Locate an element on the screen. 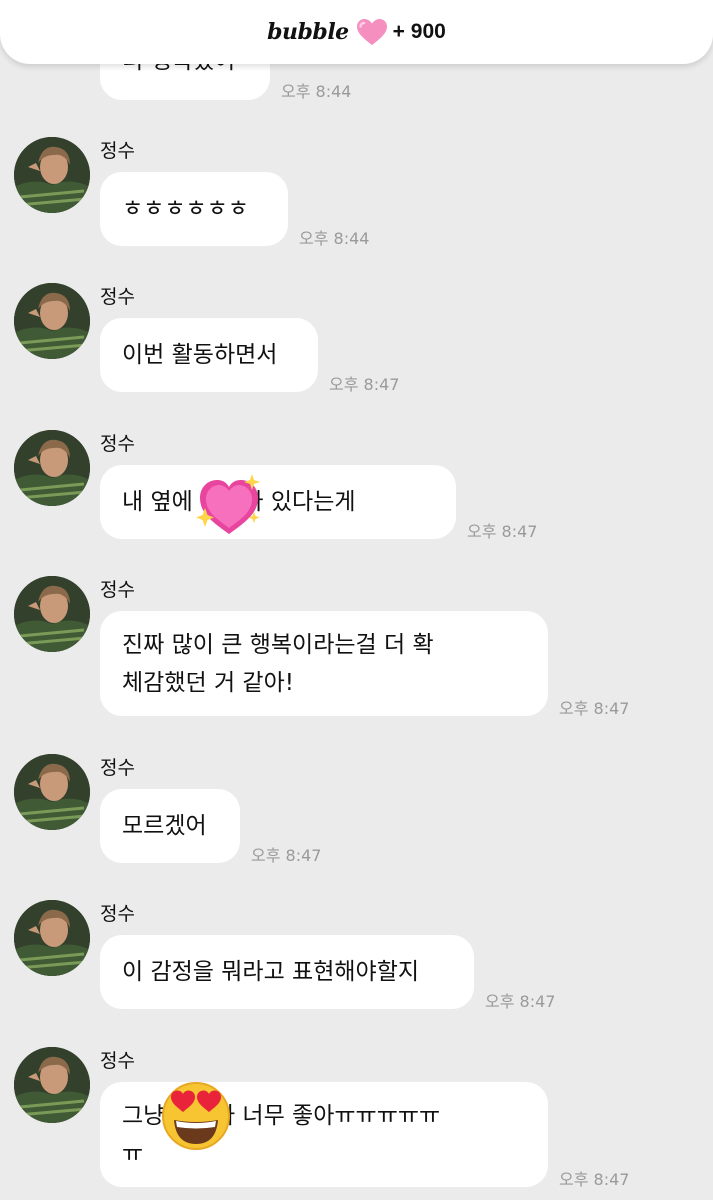  message-text: 진짜 많이 큰 행복이라는걸 더 확 is located at coordinates (278, 645).